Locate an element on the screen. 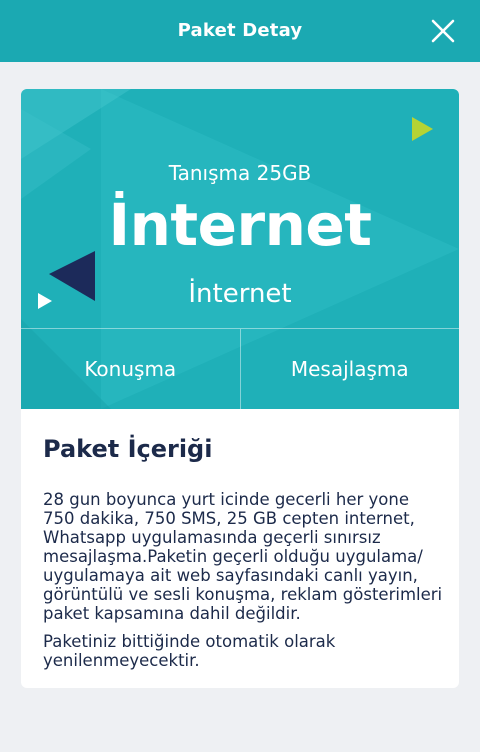 The height and width of the screenshot is (752, 480). package-name: Tanışma 25GB is located at coordinates (240, 173).